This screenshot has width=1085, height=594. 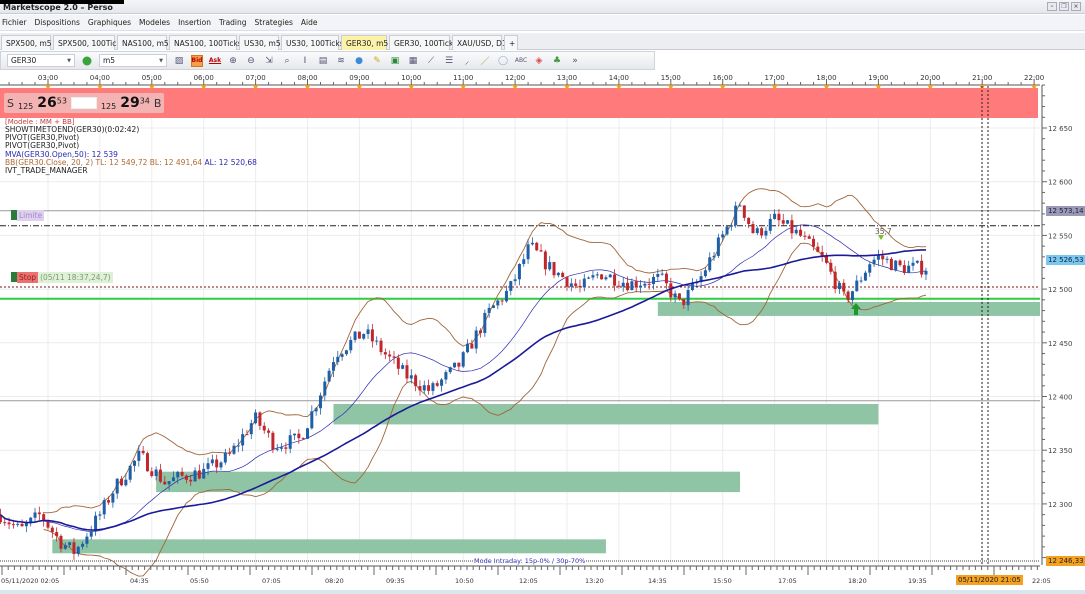 I want to click on legend-line: IVT_TRADE_MANAGER, so click(x=131, y=170).